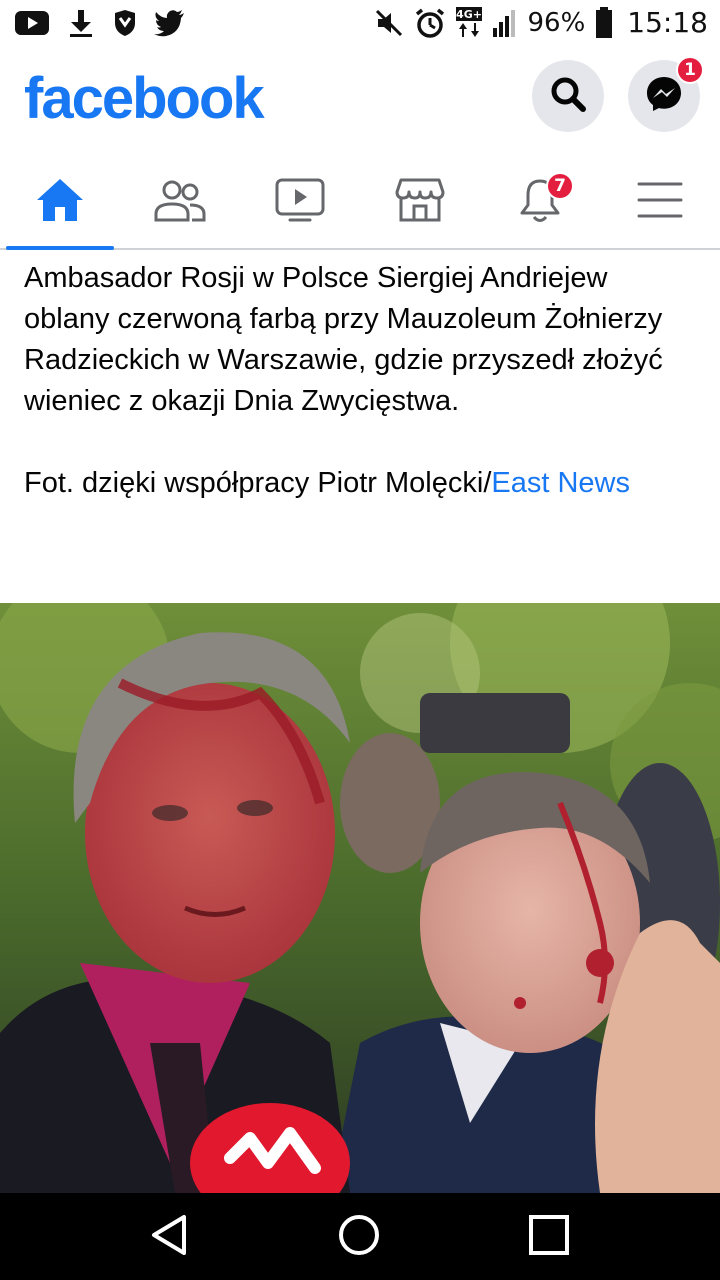  I want to click on tab-notifications: 7, so click(540, 202).